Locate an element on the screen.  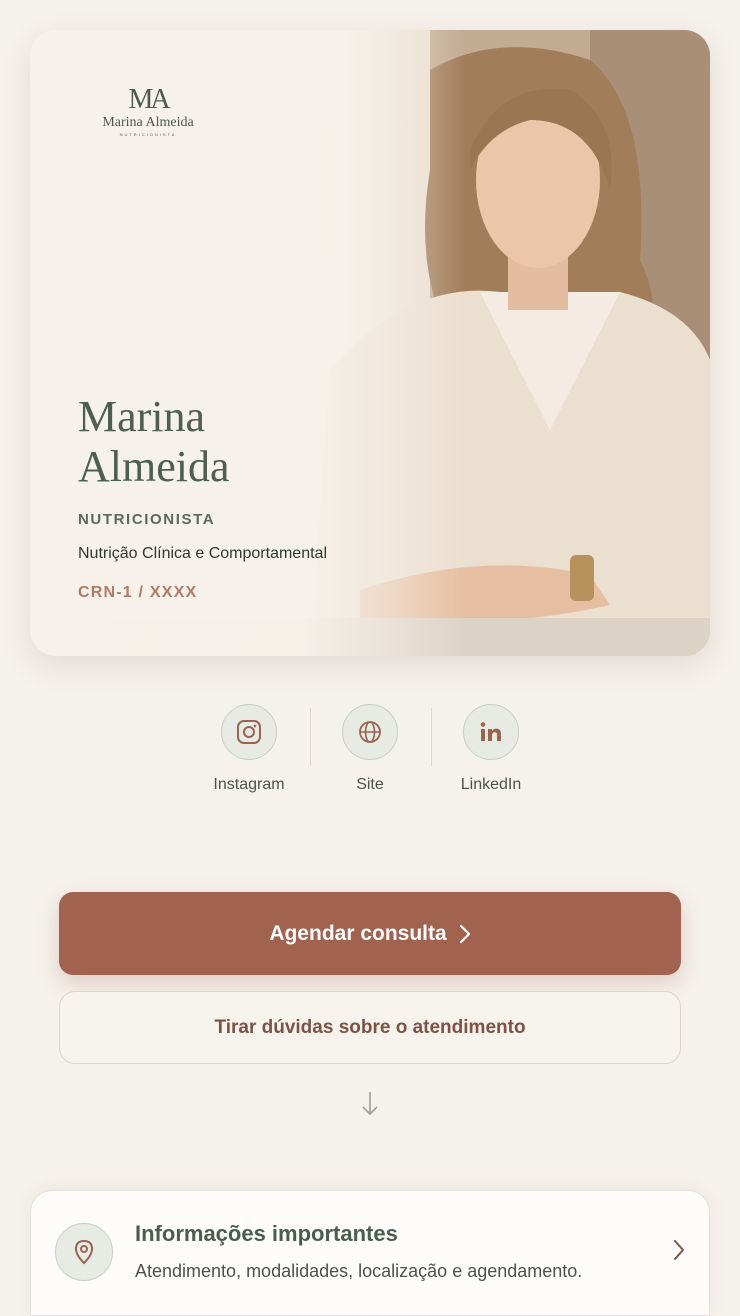
profession-label: NUTRICIONISTA is located at coordinates (147, 519).